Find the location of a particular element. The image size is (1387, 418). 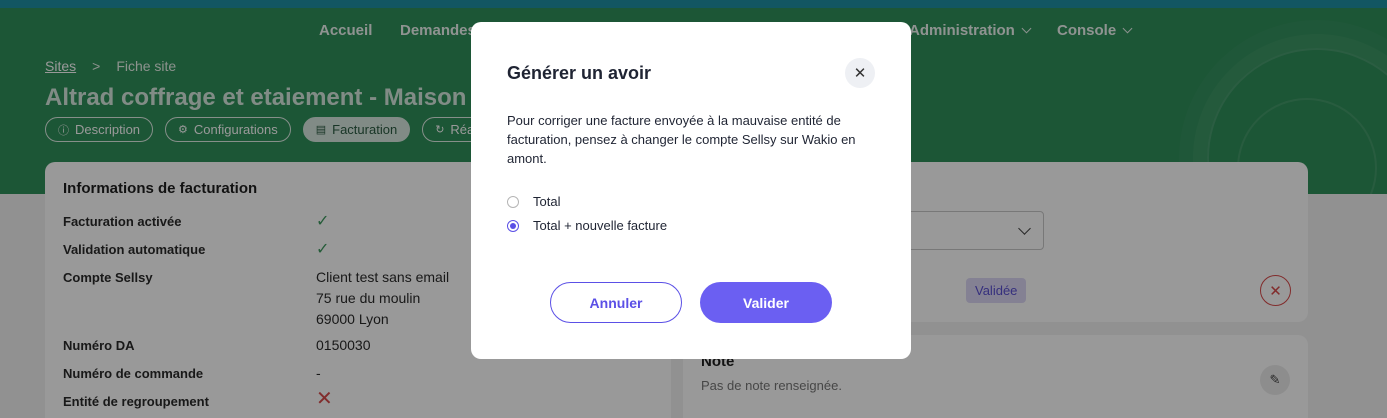

option-label: Total is located at coordinates (547, 201).